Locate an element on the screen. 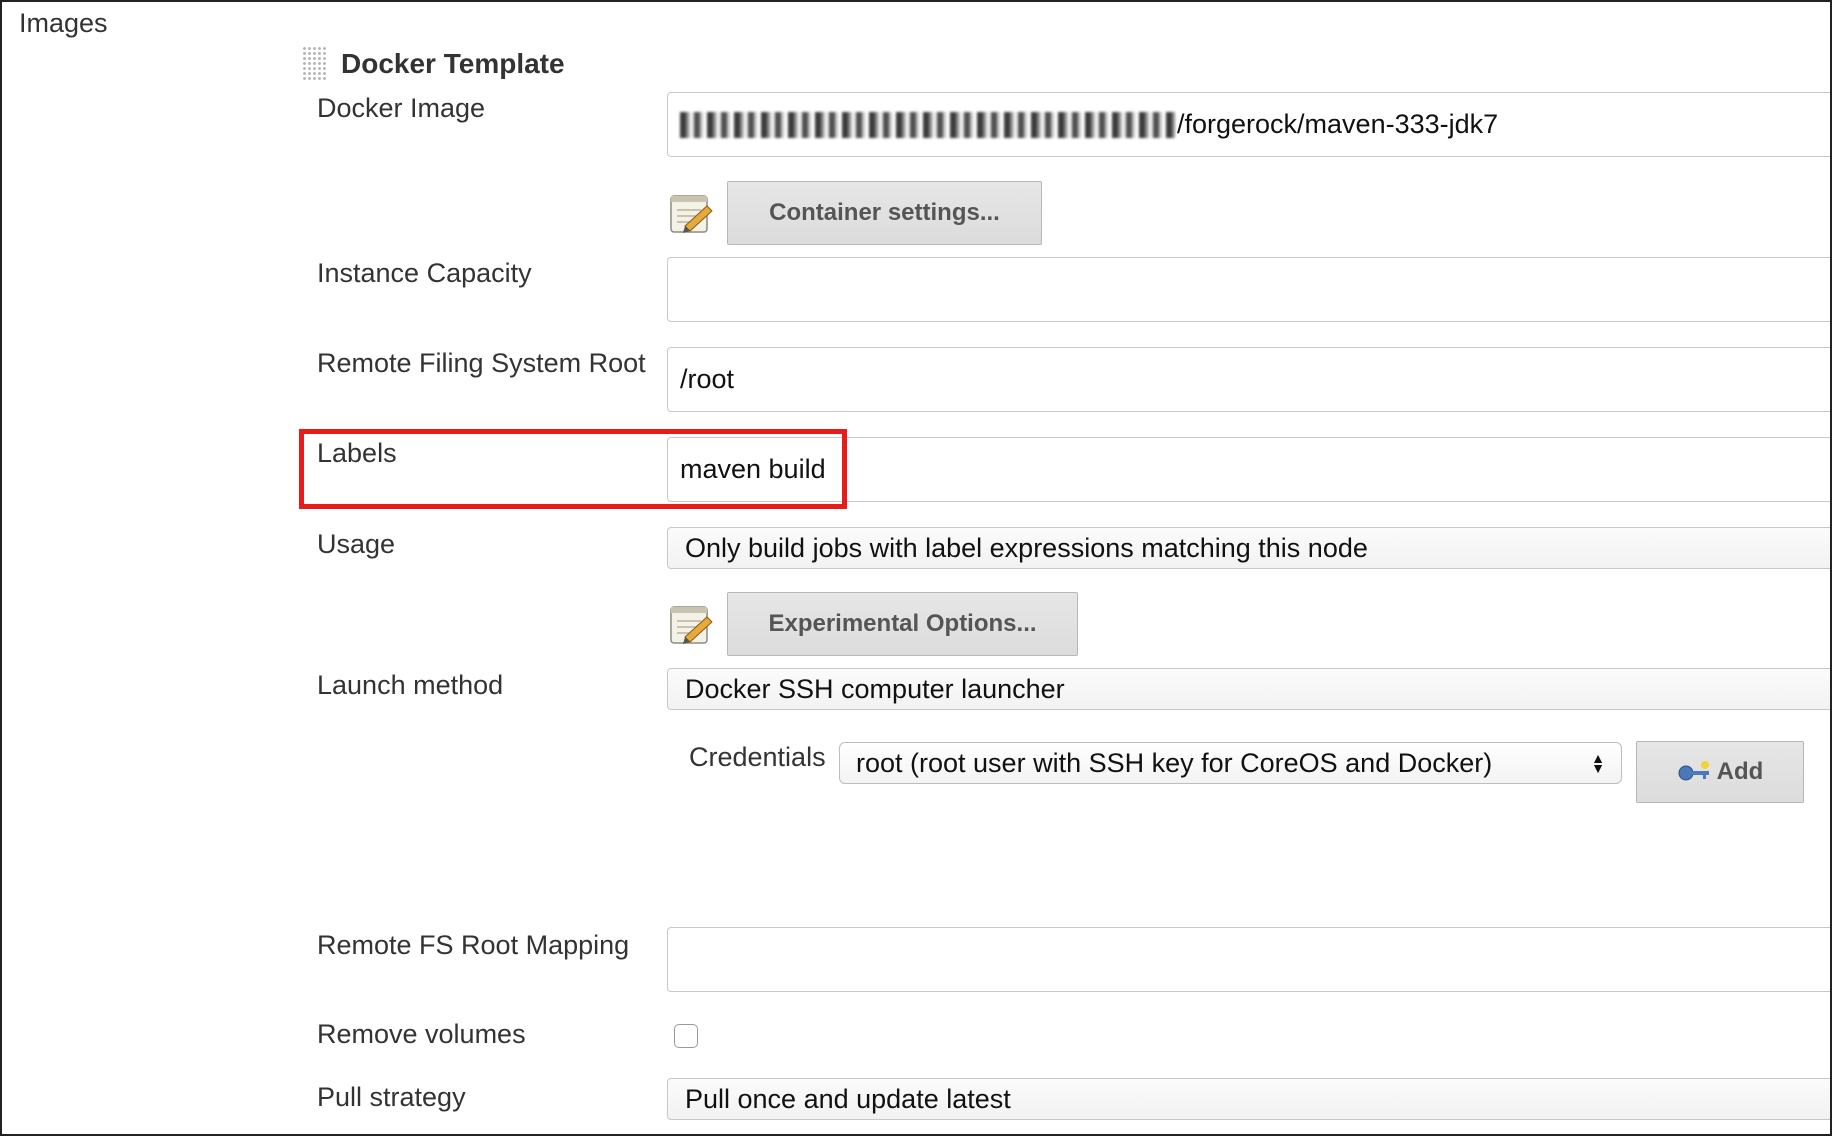 The image size is (1832, 1136). docker-image-label: Docker Image is located at coordinates (401, 108).